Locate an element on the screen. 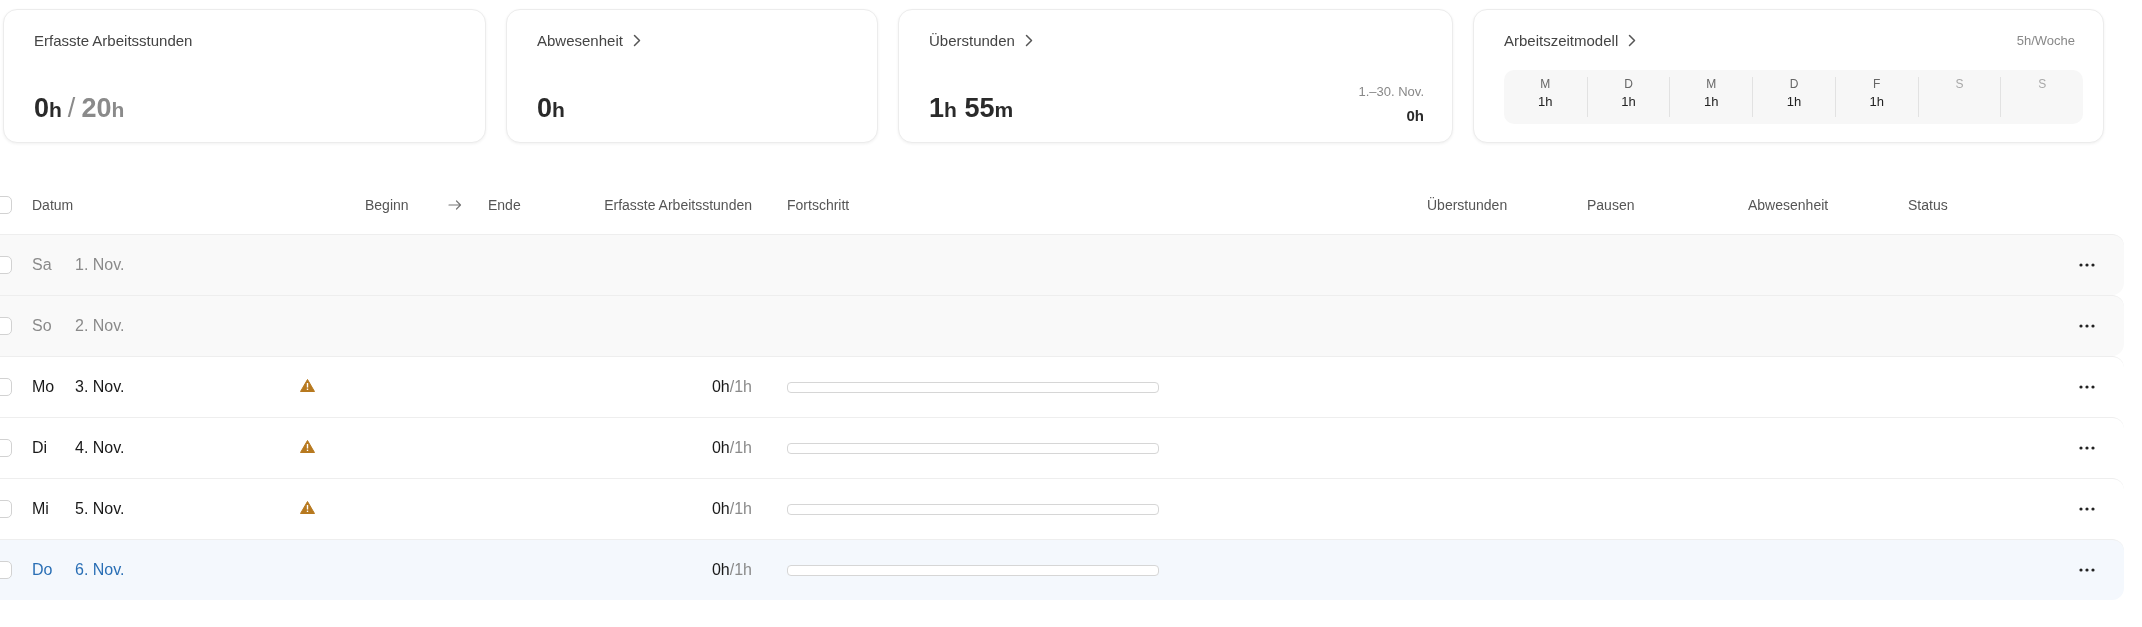  recorded-hours-value: 0h is located at coordinates (48, 108).